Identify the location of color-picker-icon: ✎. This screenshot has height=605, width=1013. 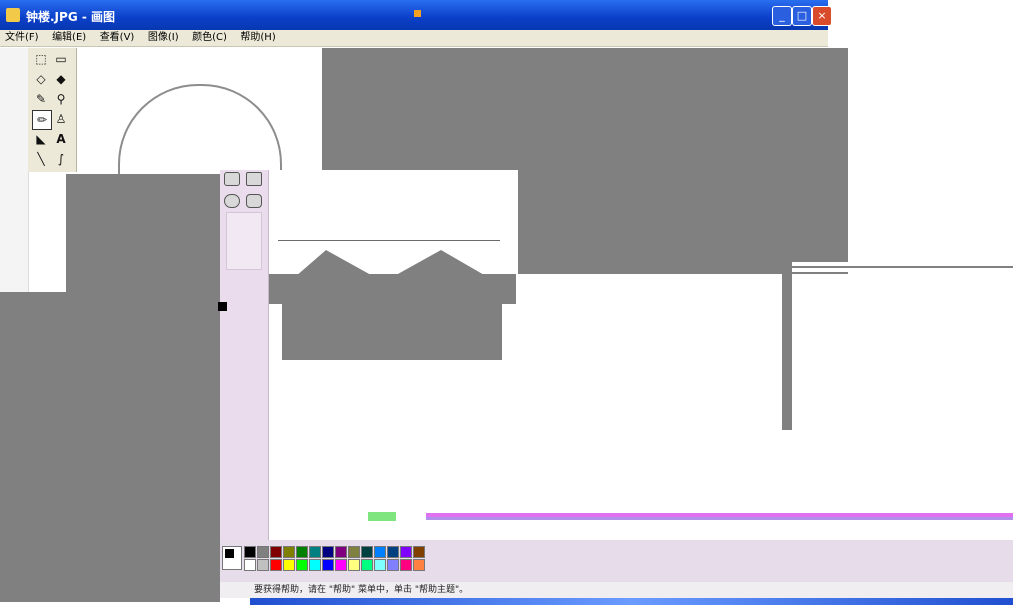
(41, 99).